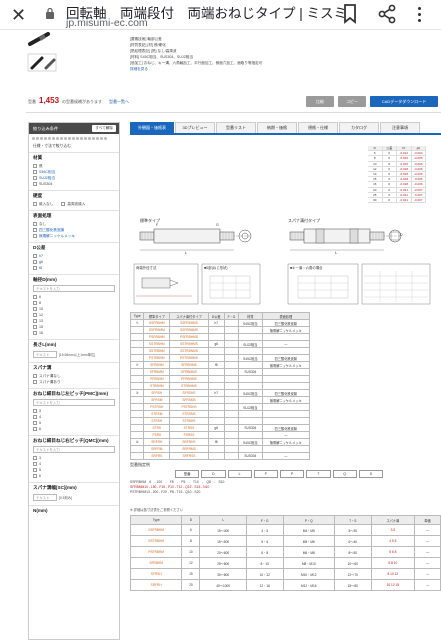  What do you see at coordinates (189, 386) in the screenshot?
I see `table-cell: STRBHMS` at bounding box center [189, 386].